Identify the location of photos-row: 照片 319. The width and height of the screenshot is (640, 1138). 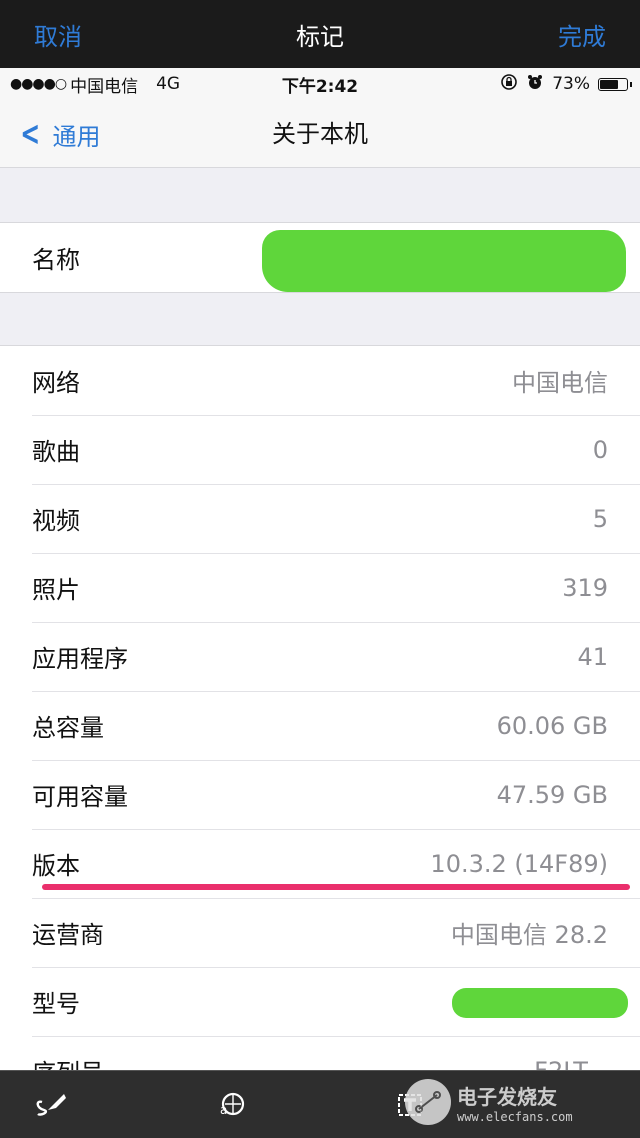
(320, 587).